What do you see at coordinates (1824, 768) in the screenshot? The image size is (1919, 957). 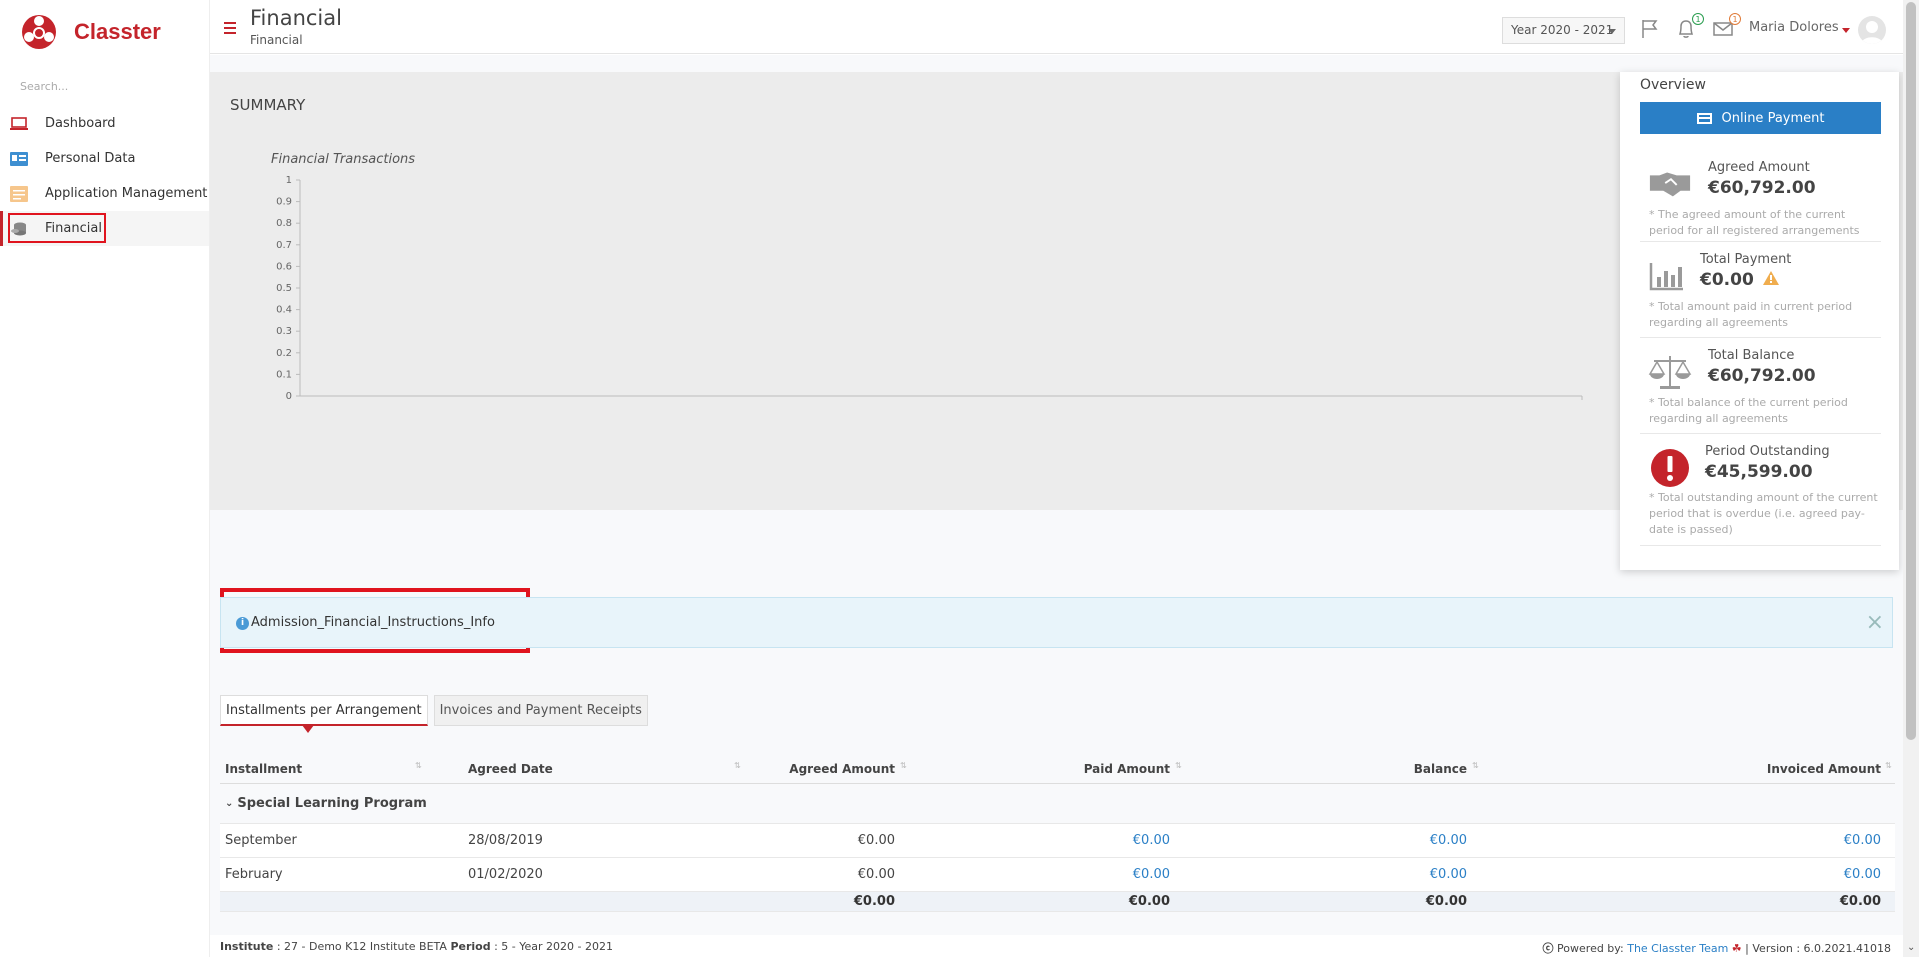 I see `column-header-invoiced-amount: Invoiced Amount` at bounding box center [1824, 768].